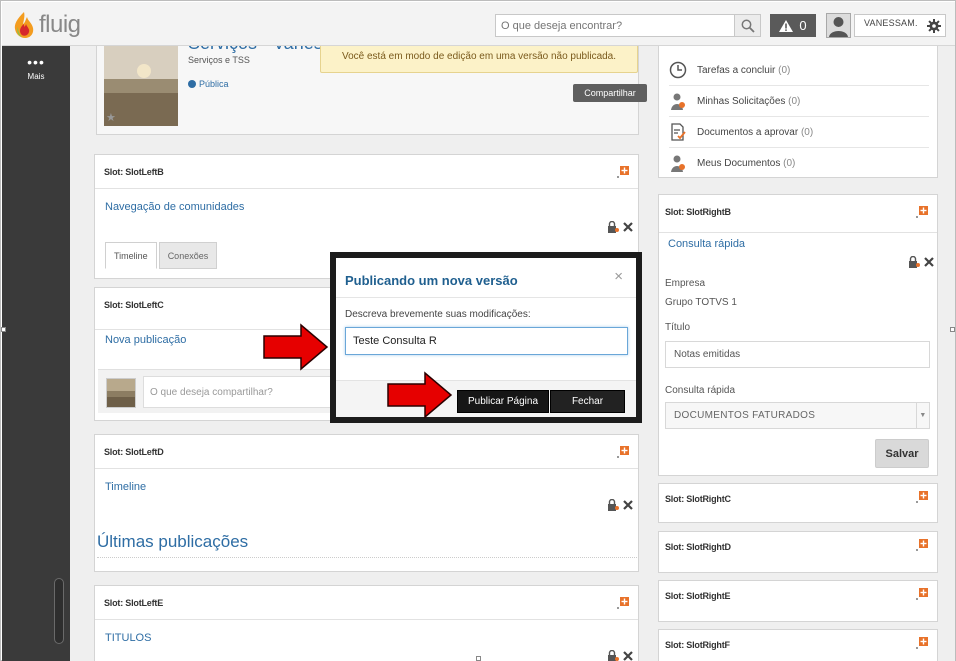  I want to click on widget-title: Navegação de comunidades, so click(174, 207).